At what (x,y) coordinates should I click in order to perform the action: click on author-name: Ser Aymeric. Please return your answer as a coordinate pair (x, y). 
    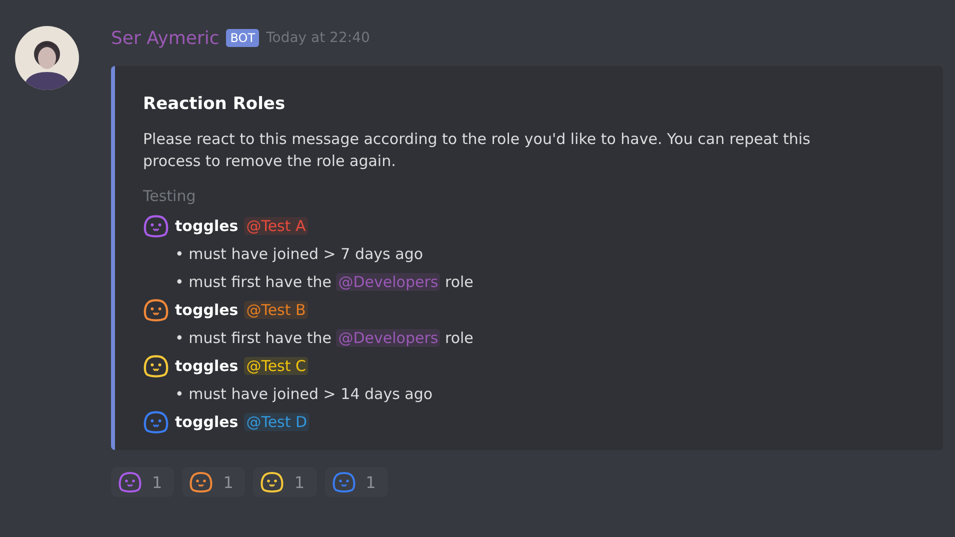
    Looking at the image, I should click on (165, 38).